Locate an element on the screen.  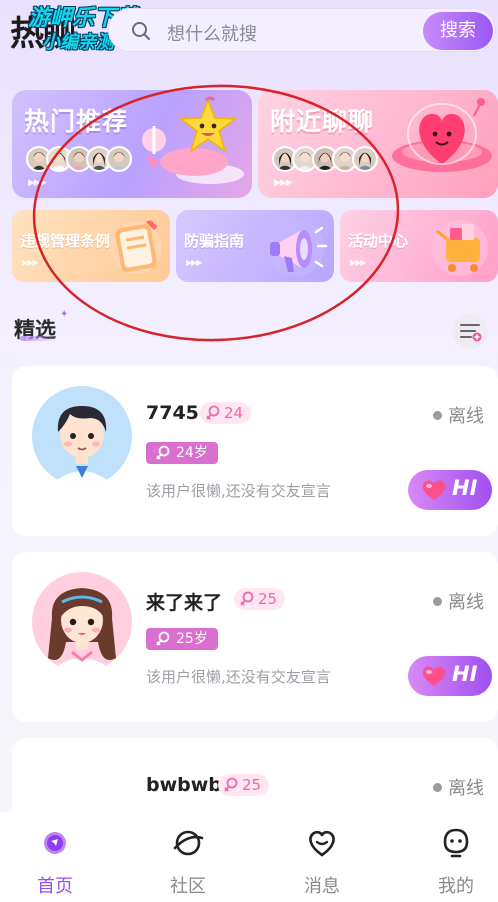
nav-mine: 我的 is located at coordinates (456, 860).